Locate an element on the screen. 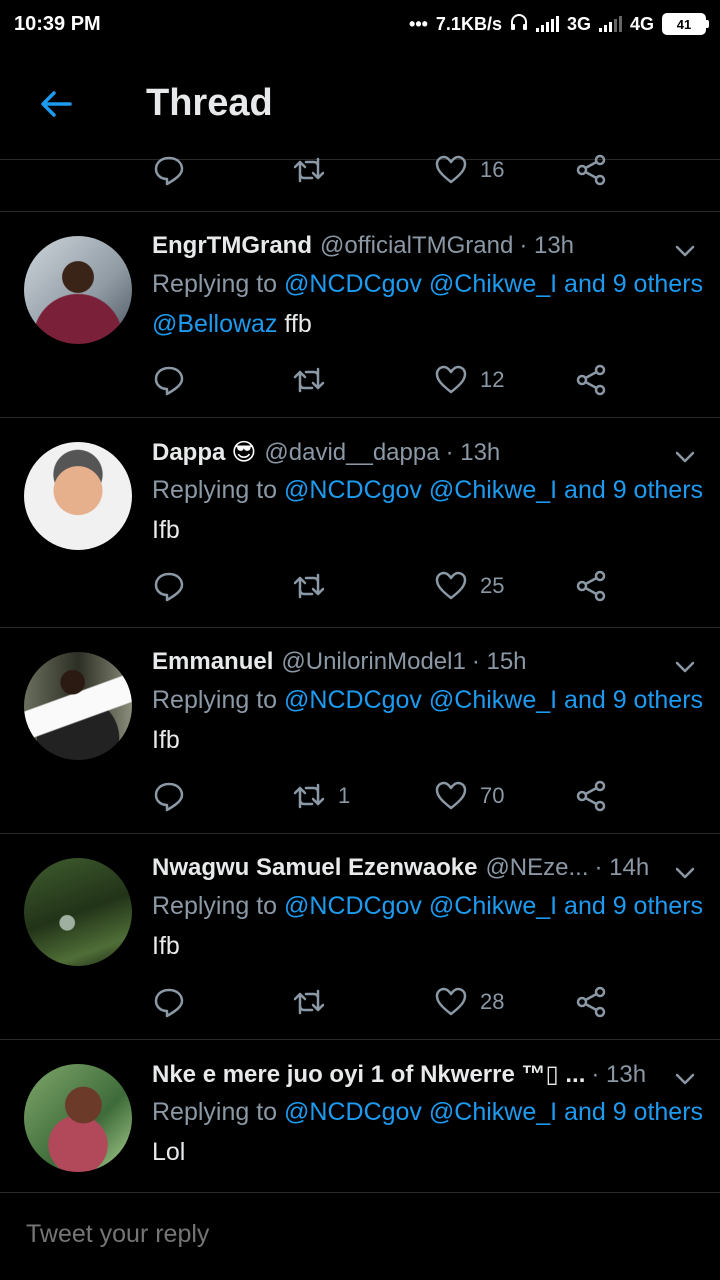 Image resolution: width=720 pixels, height=1280 pixels. network-type-4g: 4G is located at coordinates (641, 23).